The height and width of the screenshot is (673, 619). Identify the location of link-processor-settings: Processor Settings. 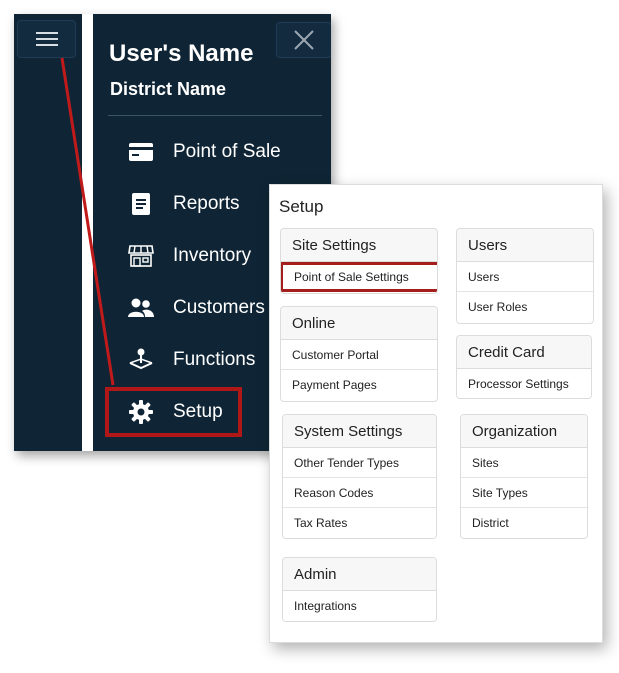
(524, 383).